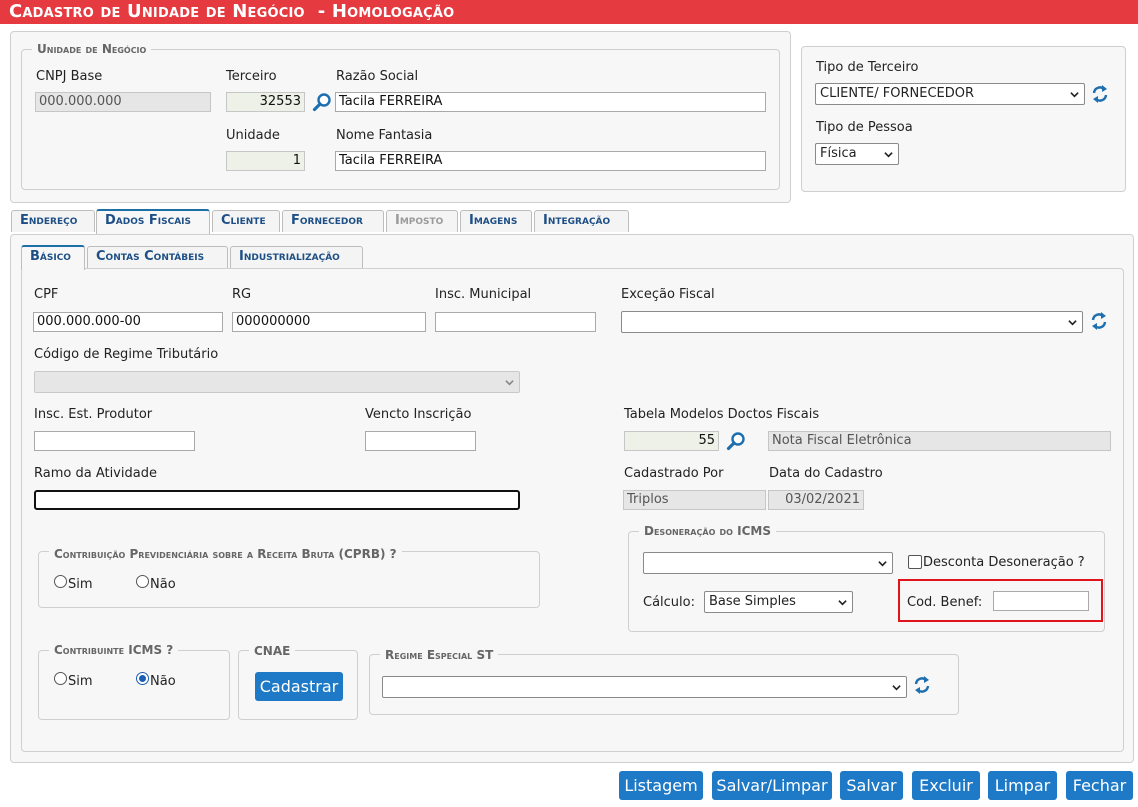 This screenshot has height=807, width=1138. Describe the element at coordinates (329, 322) in the screenshot. I see `rg-field: 000000000` at that location.